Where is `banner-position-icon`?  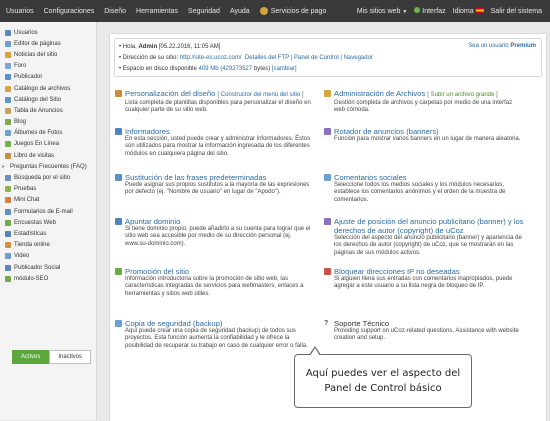 banner-position-icon is located at coordinates (327, 221).